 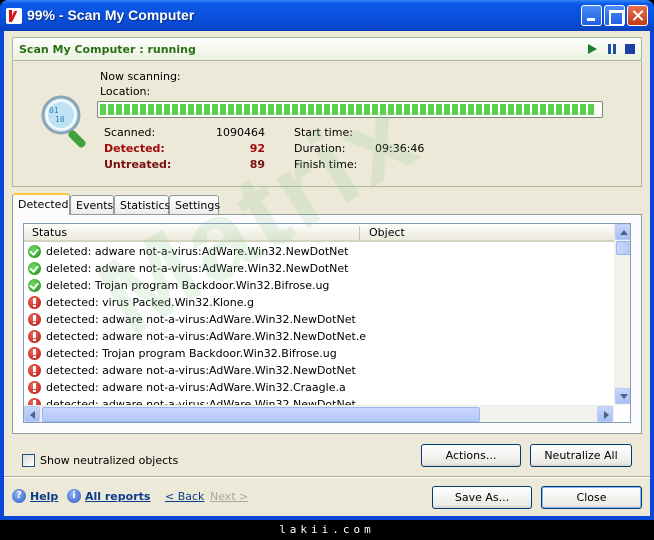 I want to click on title-bar: 99% - Scan My Computer, so click(x=327, y=15).